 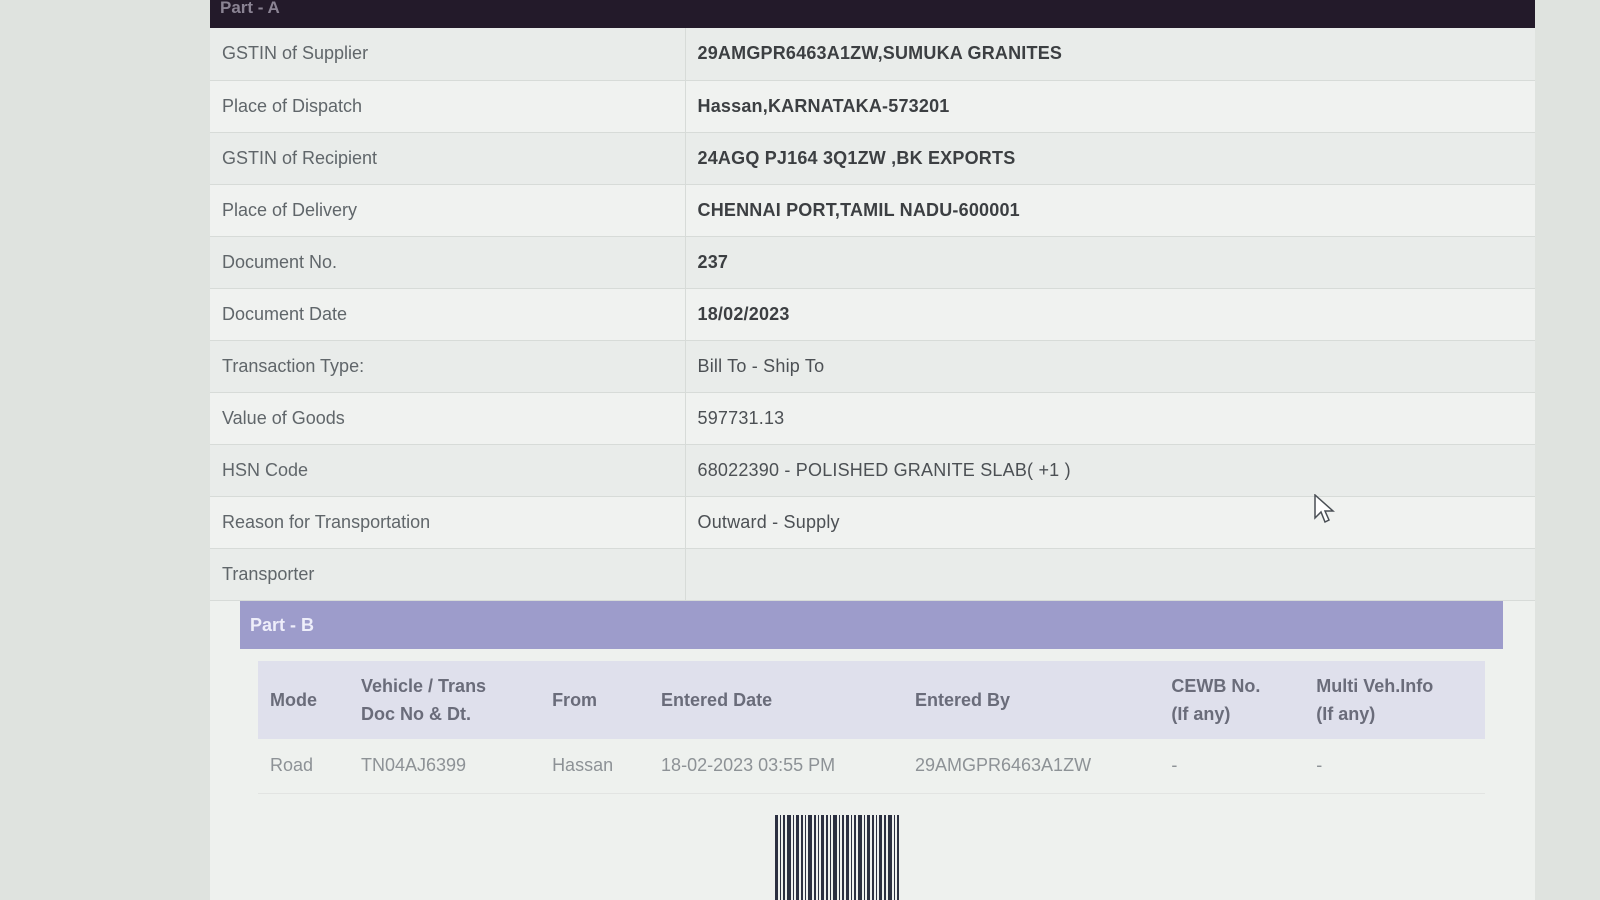 What do you see at coordinates (962, 699) in the screenshot?
I see `col-entered-by-label: Entered By` at bounding box center [962, 699].